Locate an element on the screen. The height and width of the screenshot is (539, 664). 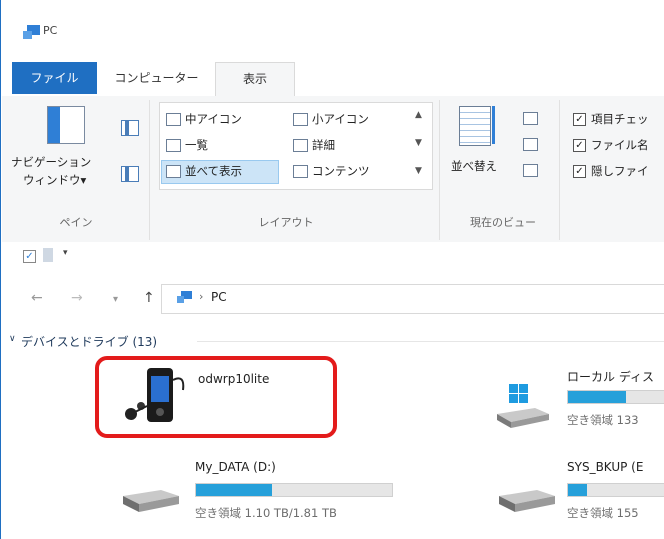
file-extension-checkbox: ✓ is located at coordinates (579, 145).